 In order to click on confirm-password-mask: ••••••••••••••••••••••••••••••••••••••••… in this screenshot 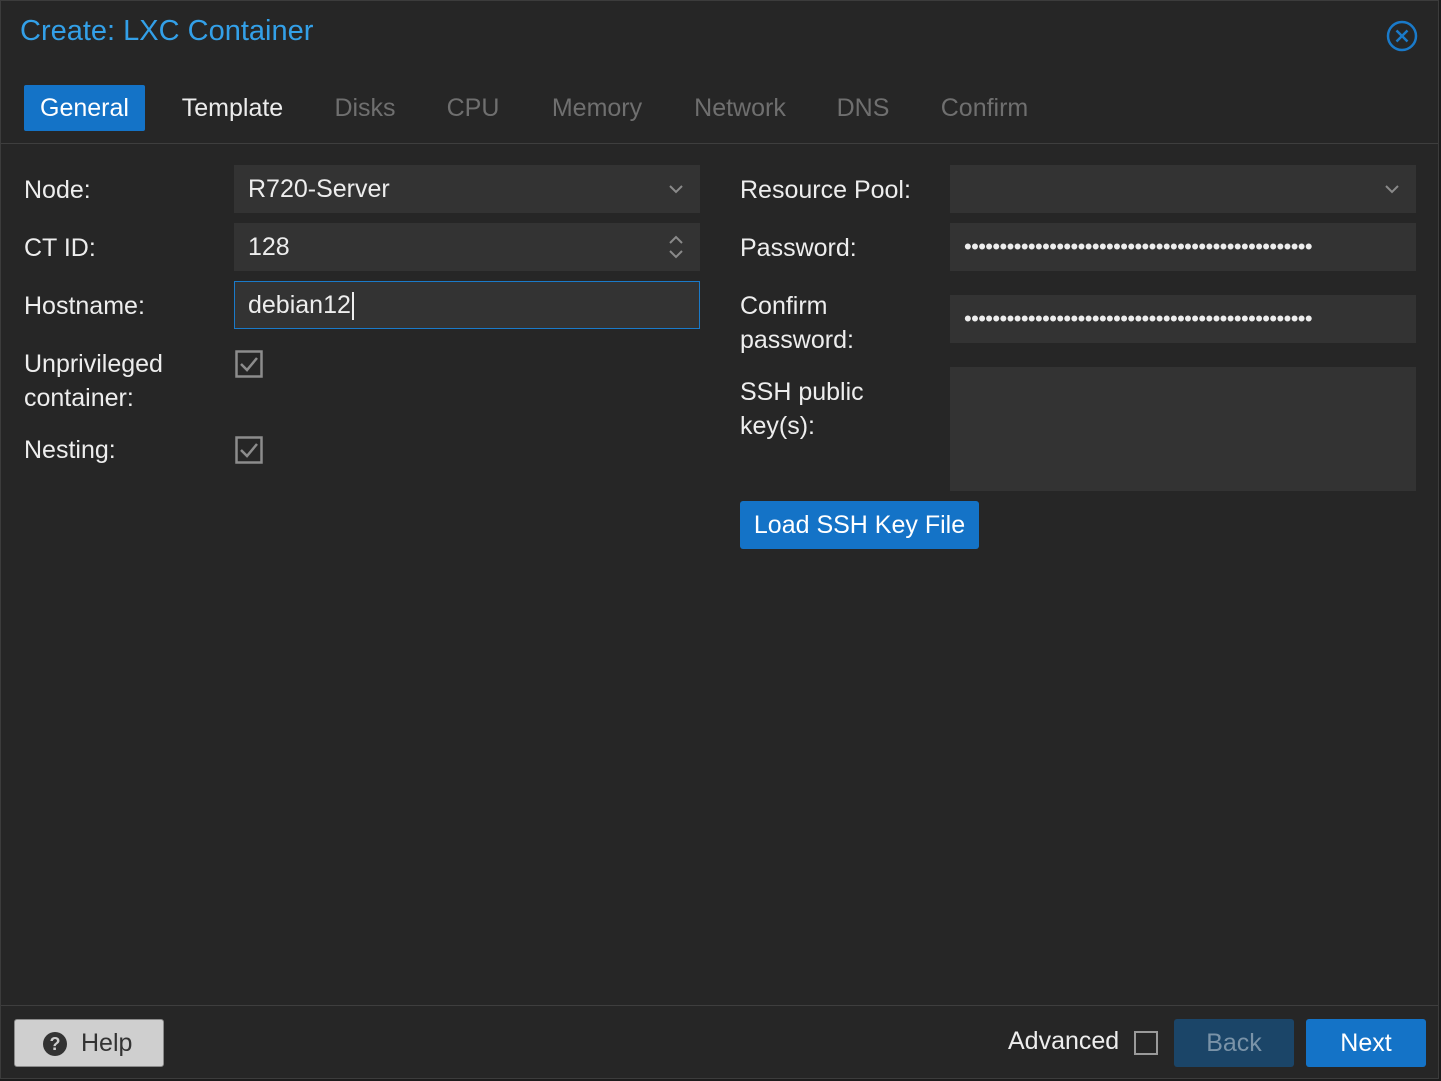, I will do `click(1138, 318)`.